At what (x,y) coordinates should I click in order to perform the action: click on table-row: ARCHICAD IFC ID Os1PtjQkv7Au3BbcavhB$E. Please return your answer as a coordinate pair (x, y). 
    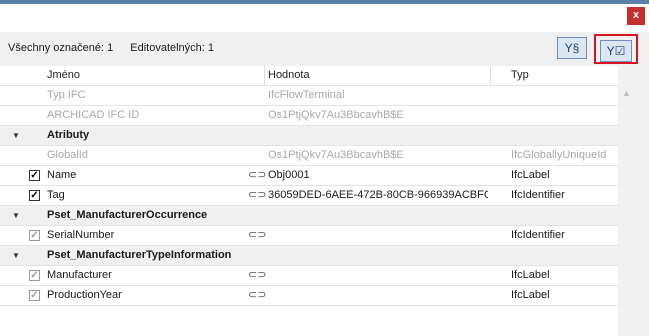
    Looking at the image, I should click on (309, 116).